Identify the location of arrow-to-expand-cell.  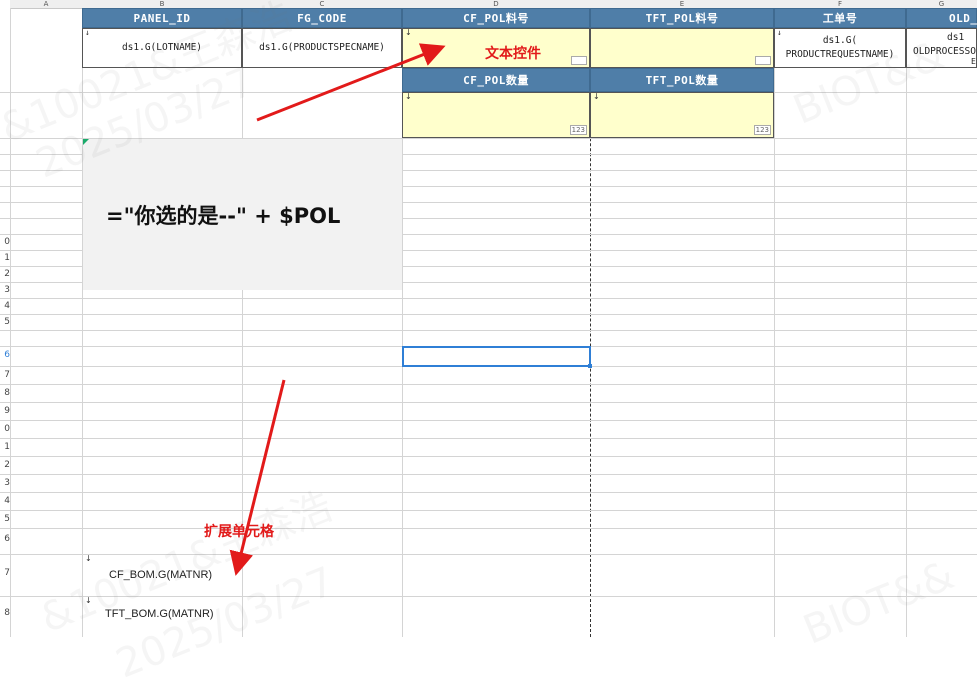
(257, 477).